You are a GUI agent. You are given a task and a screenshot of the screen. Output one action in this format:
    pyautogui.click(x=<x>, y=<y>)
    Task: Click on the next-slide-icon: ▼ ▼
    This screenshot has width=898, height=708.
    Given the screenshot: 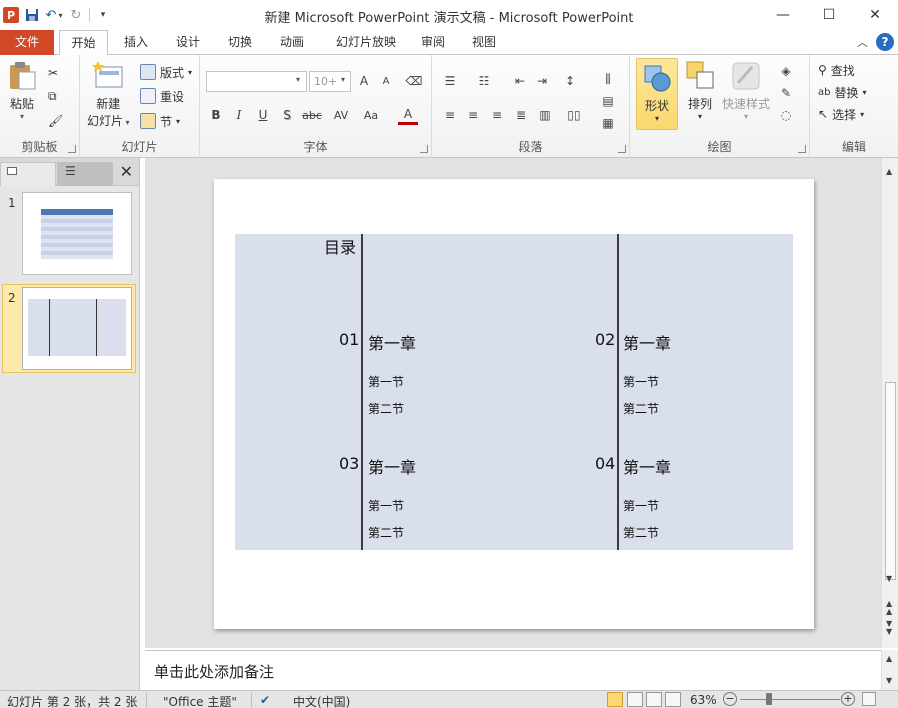 What is the action you would take?
    pyautogui.click(x=889, y=628)
    